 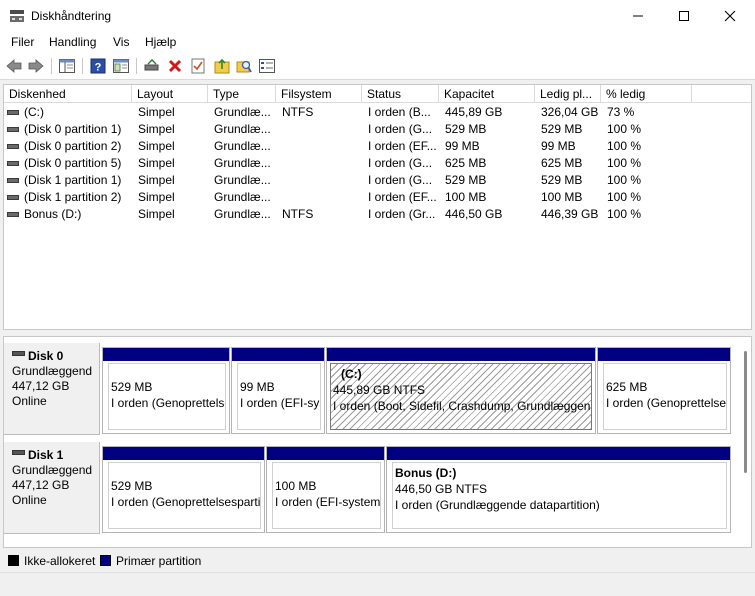 I want to click on menu-action: Handling, so click(x=72, y=42).